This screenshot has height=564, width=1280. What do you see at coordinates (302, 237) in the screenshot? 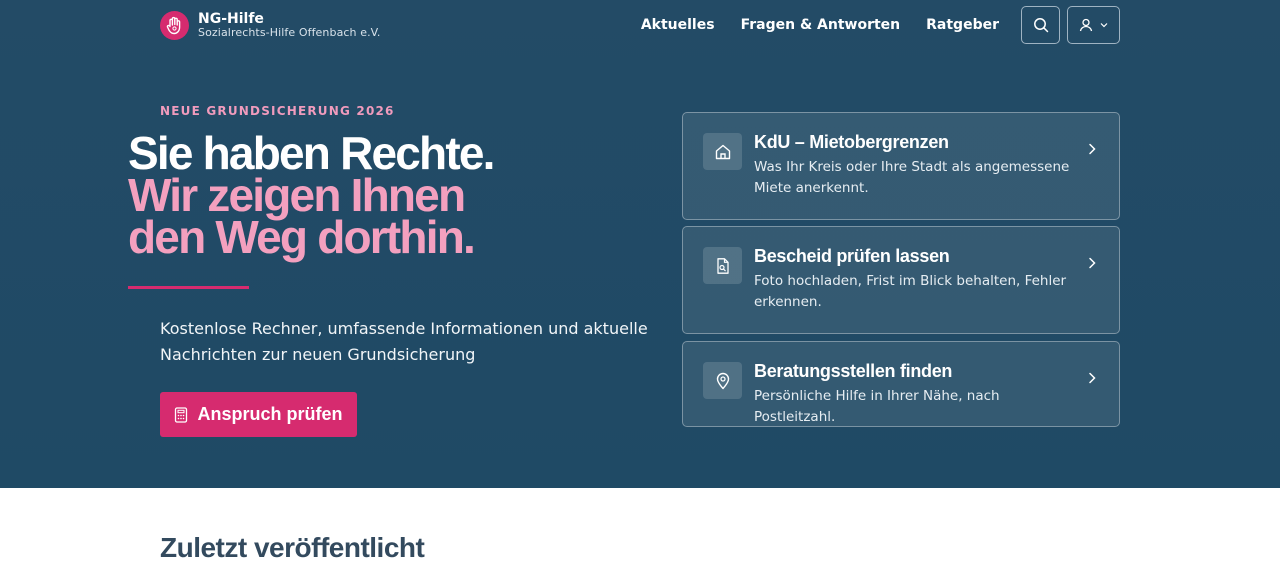
I see `headline-line-3: den Weg dorthin.` at bounding box center [302, 237].